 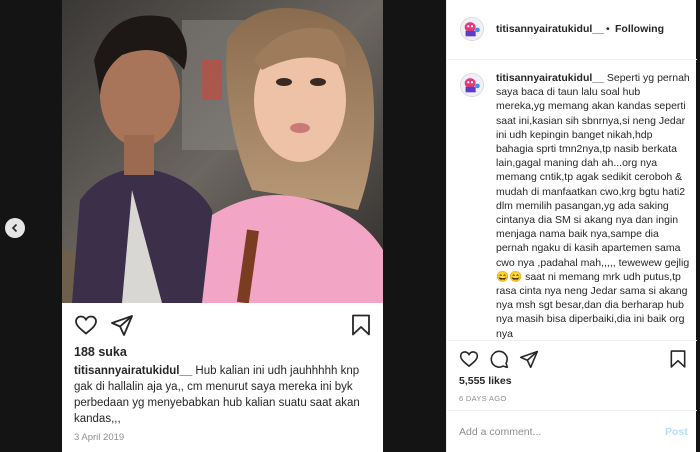 I want to click on embedded-action-bar, so click(x=223, y=325).